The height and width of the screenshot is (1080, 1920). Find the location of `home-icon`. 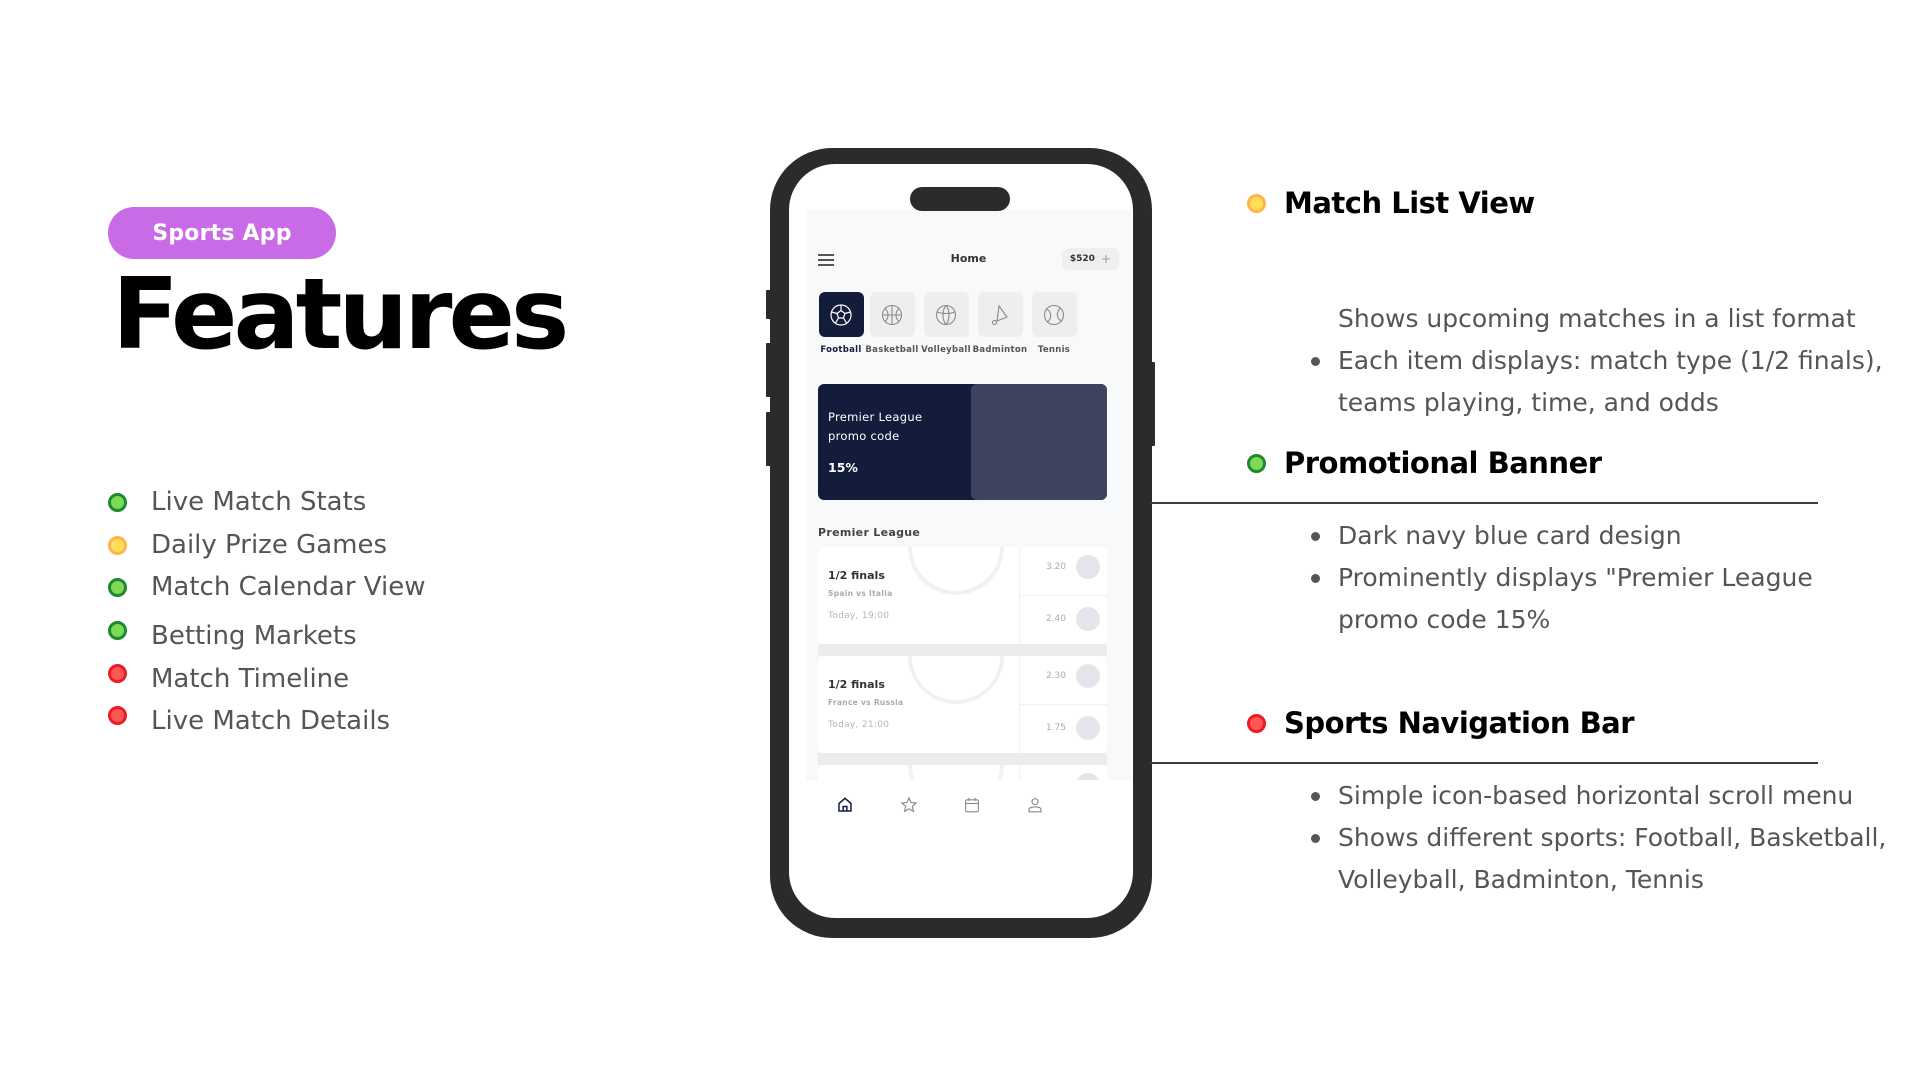

home-icon is located at coordinates (845, 805).